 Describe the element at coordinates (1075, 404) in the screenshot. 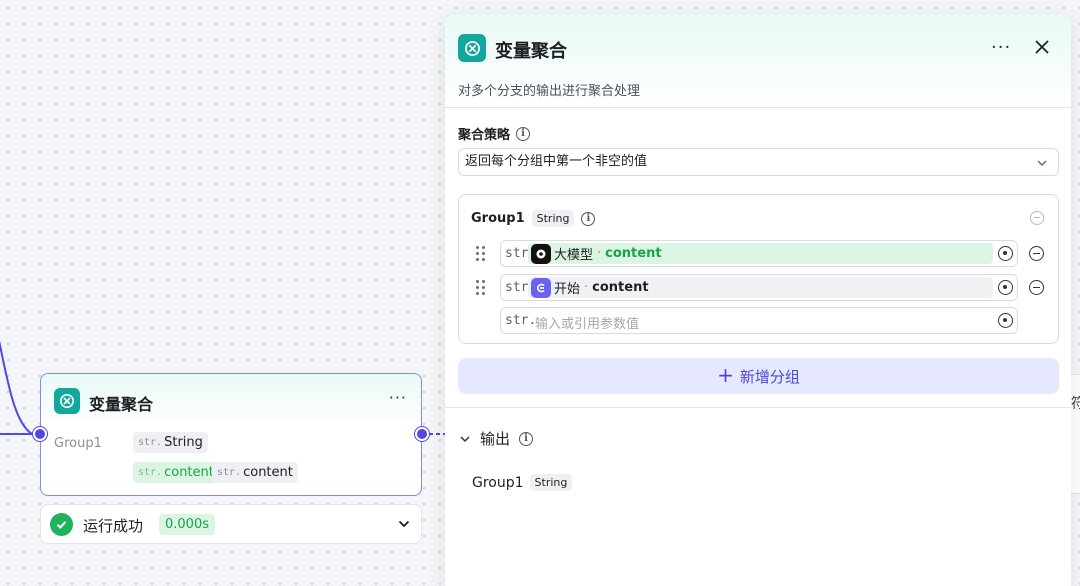

I see `neighbor-node-mark: 符` at that location.